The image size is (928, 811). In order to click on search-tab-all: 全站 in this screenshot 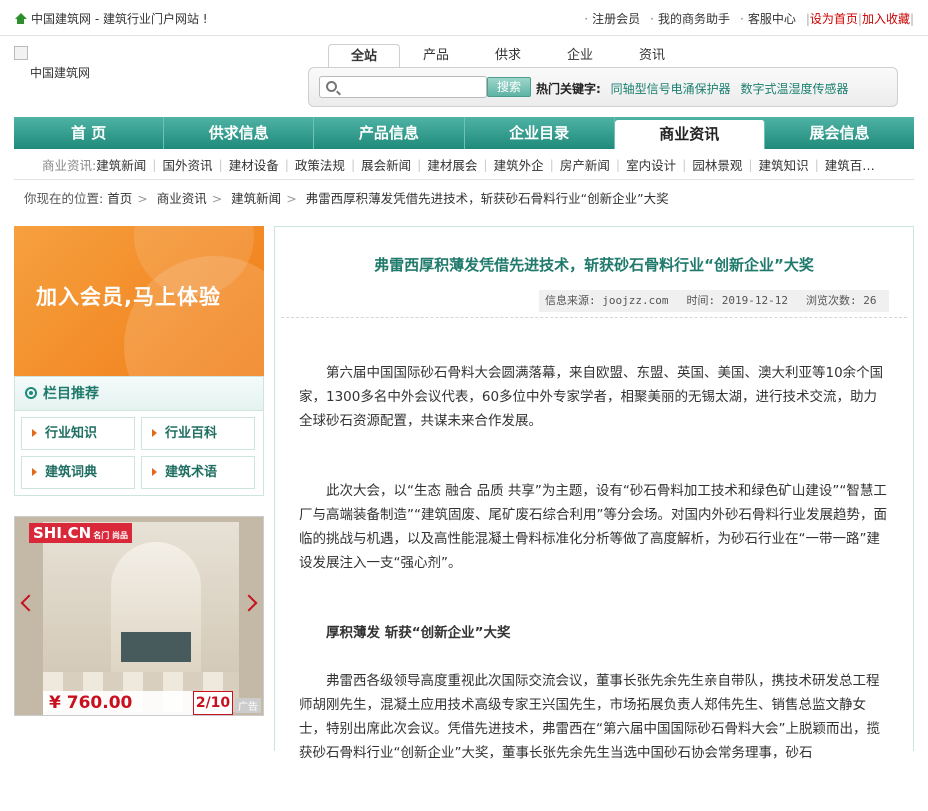, I will do `click(364, 56)`.